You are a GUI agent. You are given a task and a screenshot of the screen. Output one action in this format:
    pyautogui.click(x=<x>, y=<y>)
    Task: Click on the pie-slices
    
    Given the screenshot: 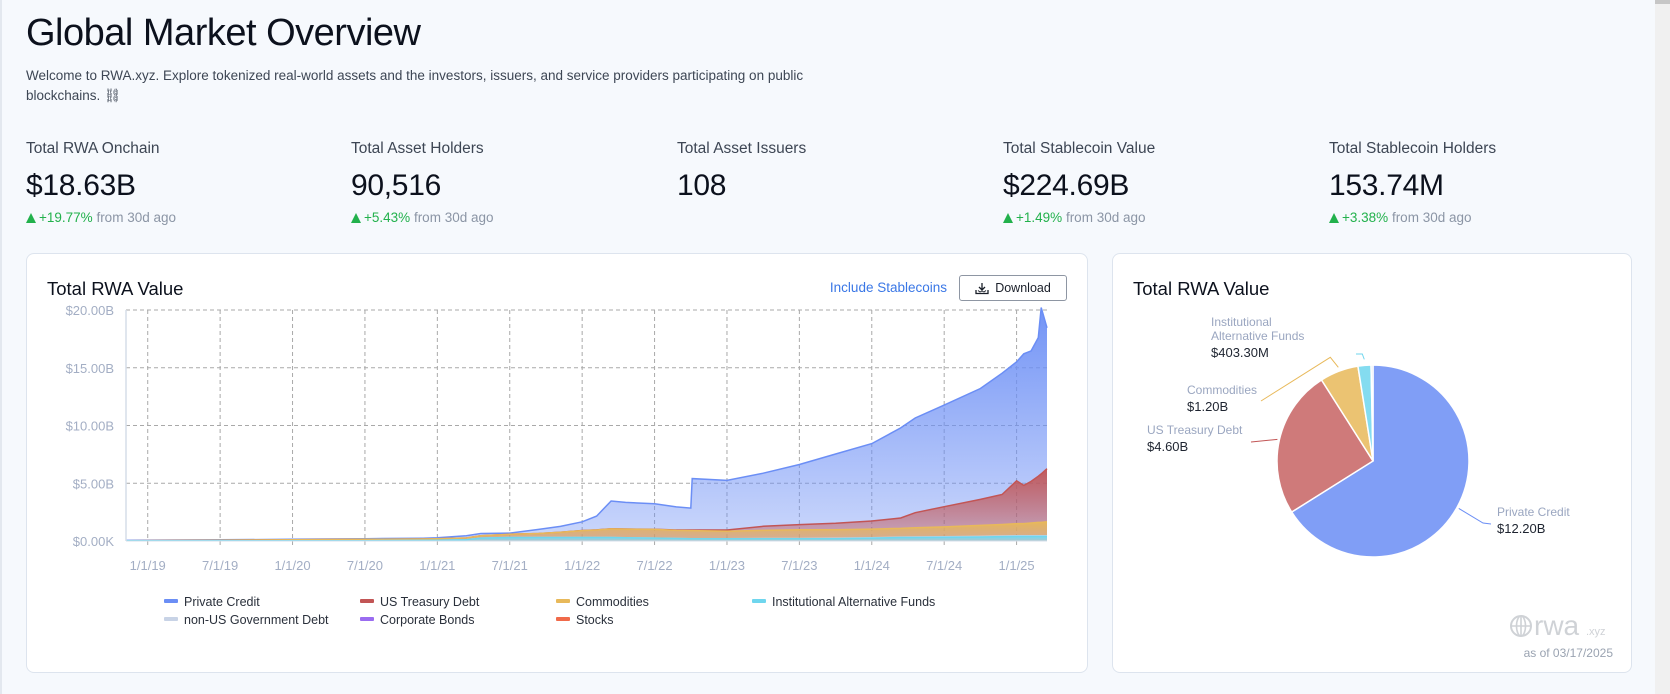 What is the action you would take?
    pyautogui.click(x=1373, y=461)
    